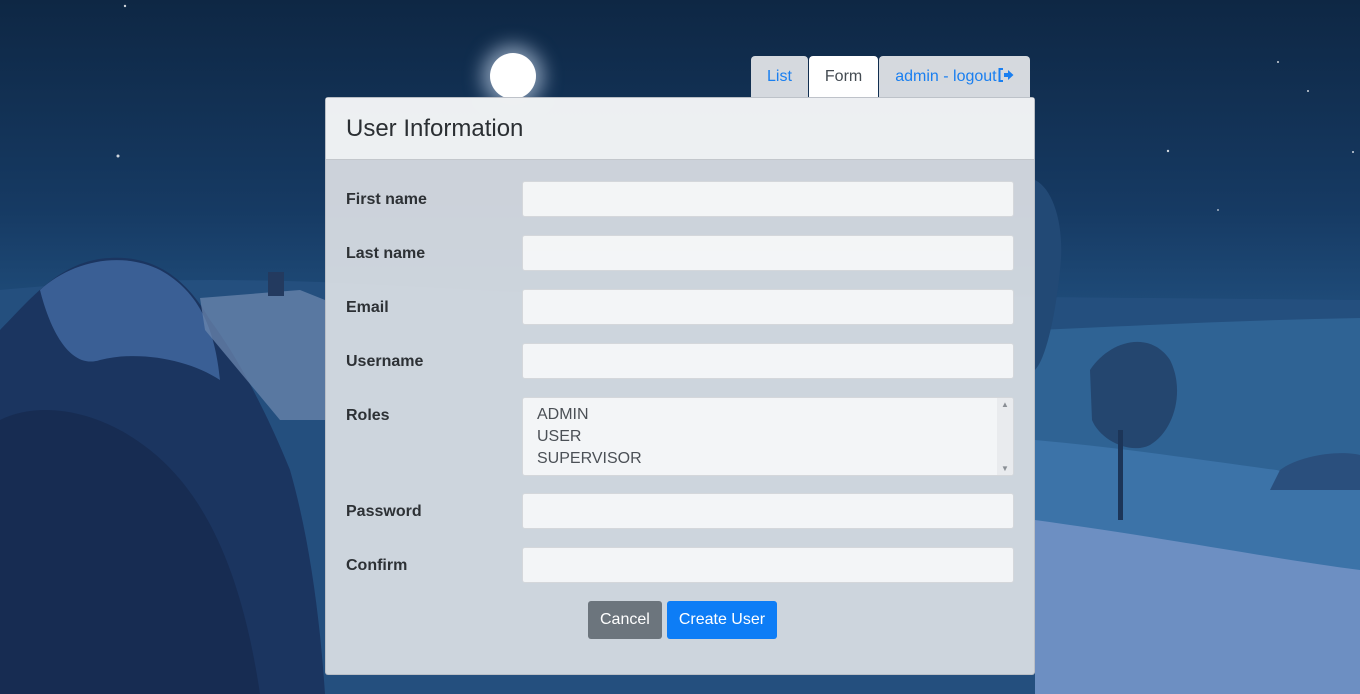 The height and width of the screenshot is (694, 1360). Describe the element at coordinates (367, 307) in the screenshot. I see `email-label: Email` at that location.